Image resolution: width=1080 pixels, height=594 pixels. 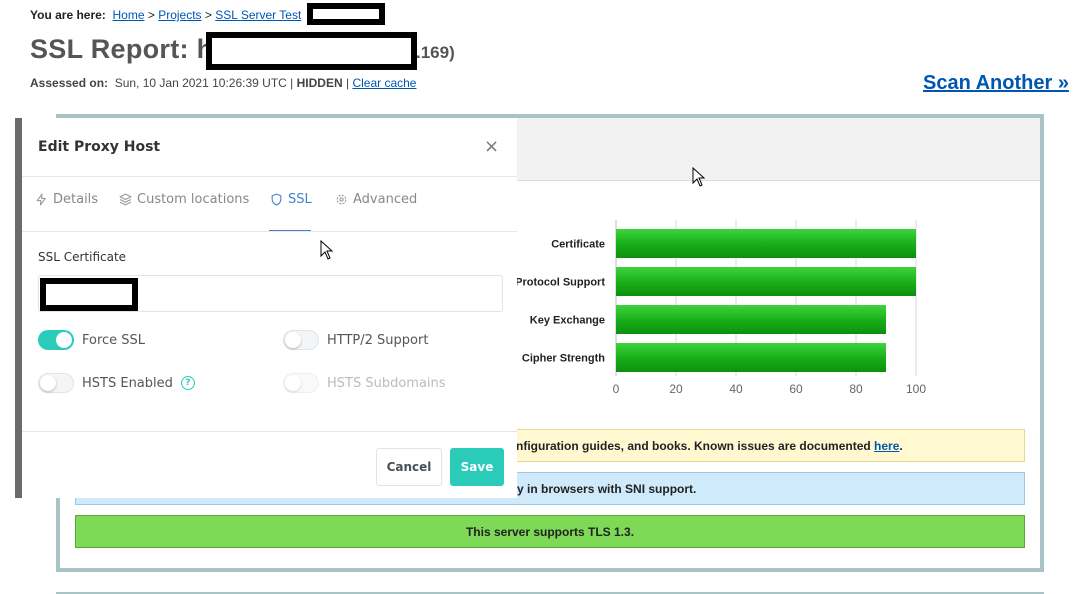 What do you see at coordinates (114, 340) in the screenshot?
I see `toggle-label: Force SSL` at bounding box center [114, 340].